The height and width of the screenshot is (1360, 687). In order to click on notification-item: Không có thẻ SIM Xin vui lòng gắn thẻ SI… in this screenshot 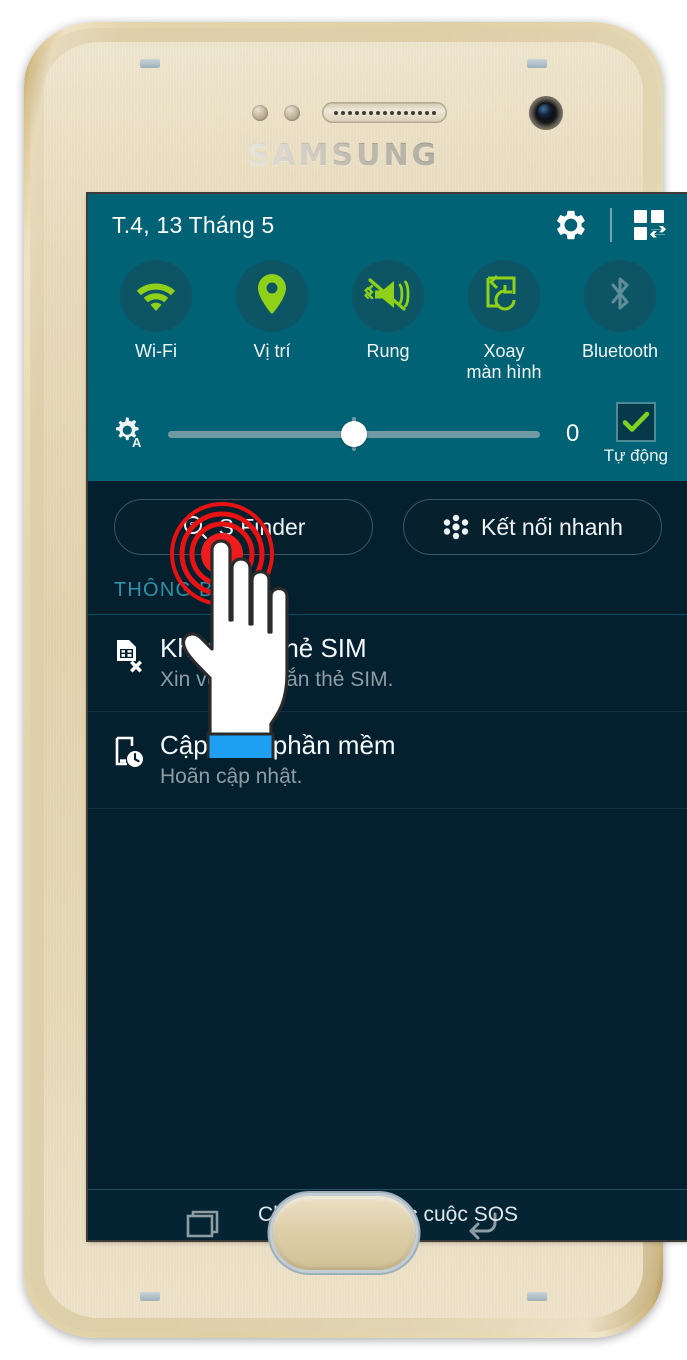, I will do `click(387, 663)`.